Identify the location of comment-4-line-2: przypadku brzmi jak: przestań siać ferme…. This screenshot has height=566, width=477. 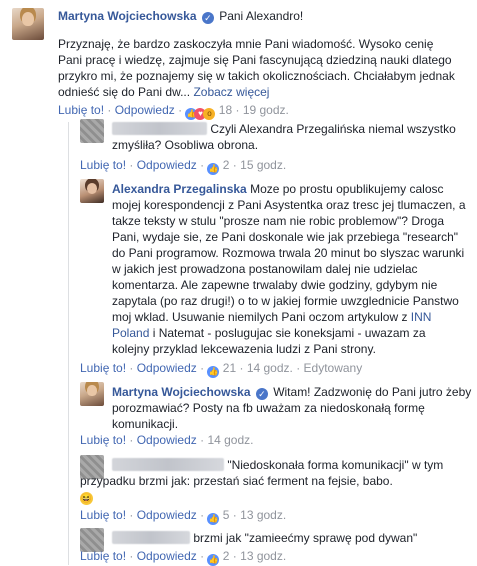
(236, 481).